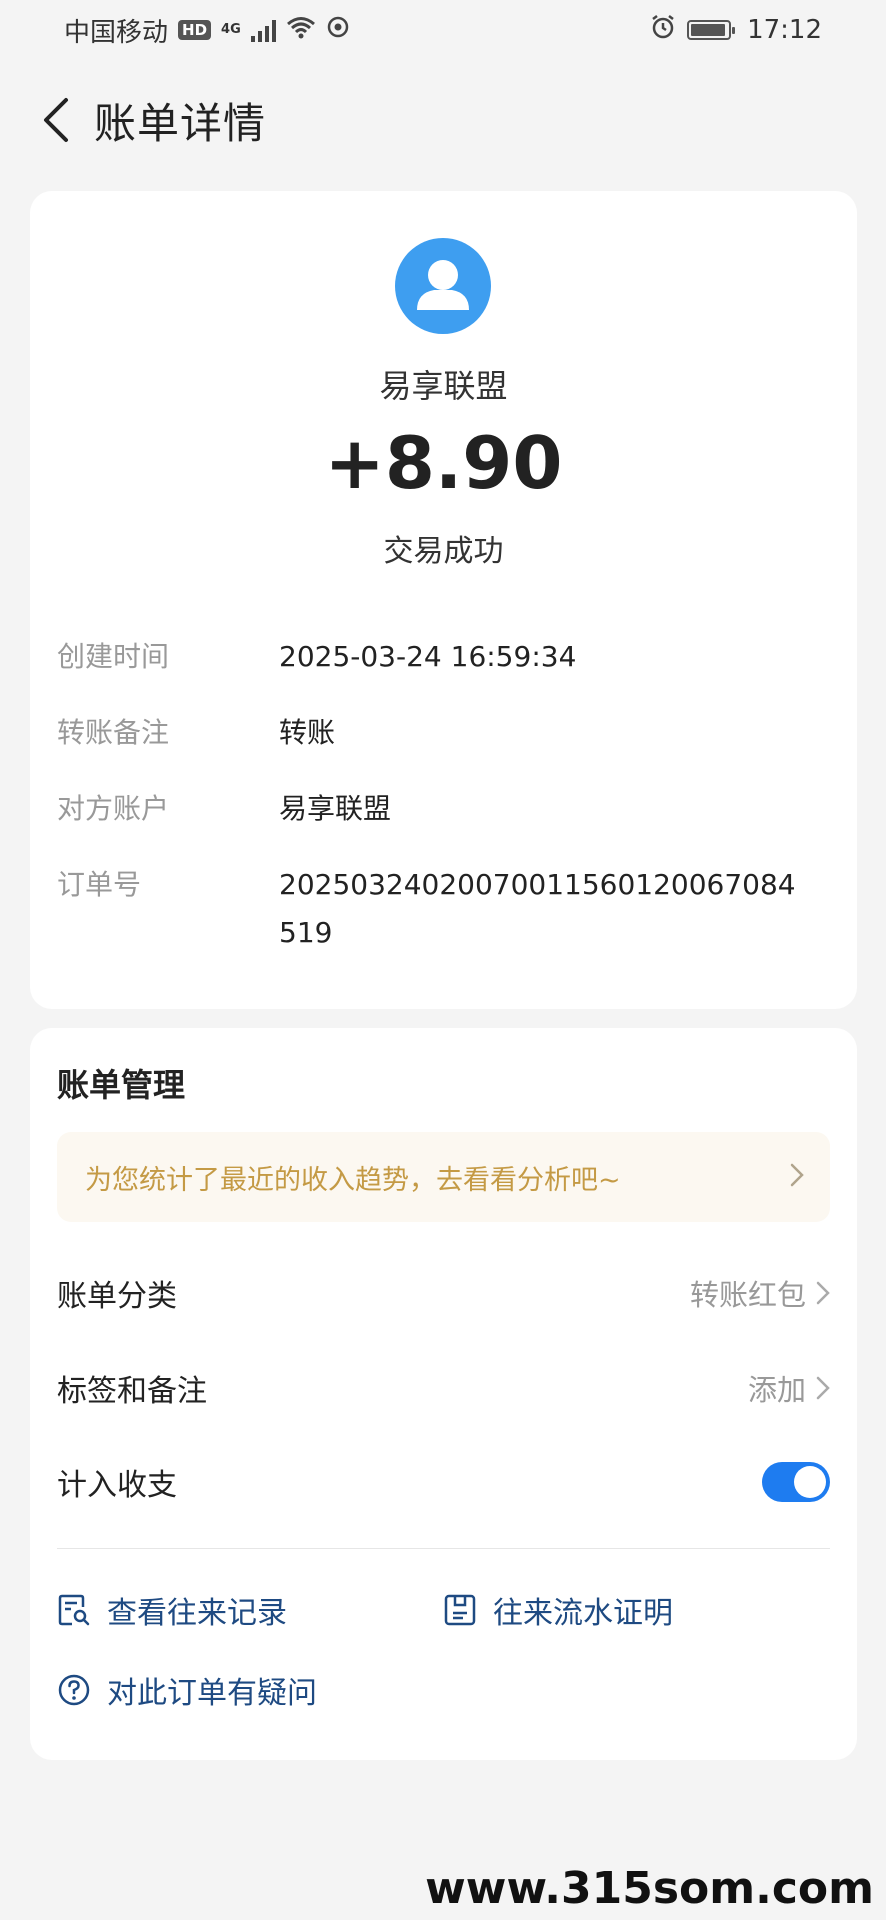 The image size is (886, 1920). I want to click on detail-label: 创建时间, so click(113, 656).